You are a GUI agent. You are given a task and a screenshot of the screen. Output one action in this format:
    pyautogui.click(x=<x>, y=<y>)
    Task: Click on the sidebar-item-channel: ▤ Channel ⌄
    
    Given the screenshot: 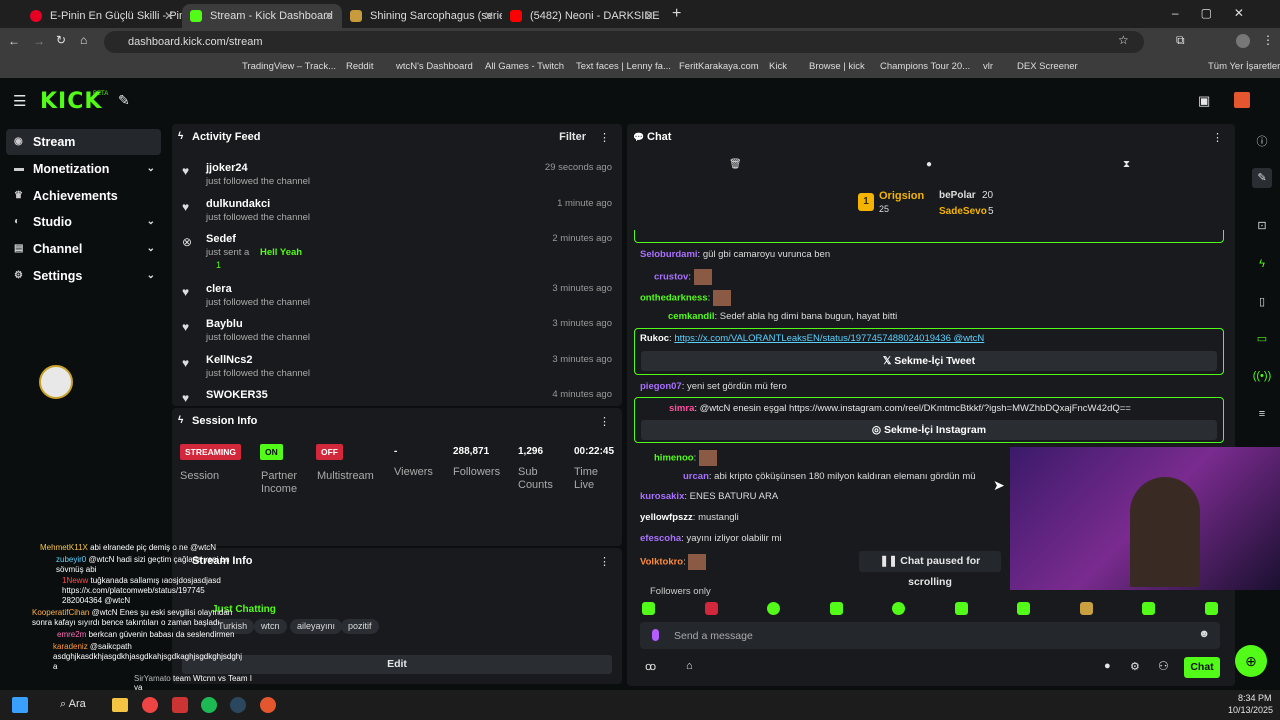 What is the action you would take?
    pyautogui.click(x=83, y=249)
    